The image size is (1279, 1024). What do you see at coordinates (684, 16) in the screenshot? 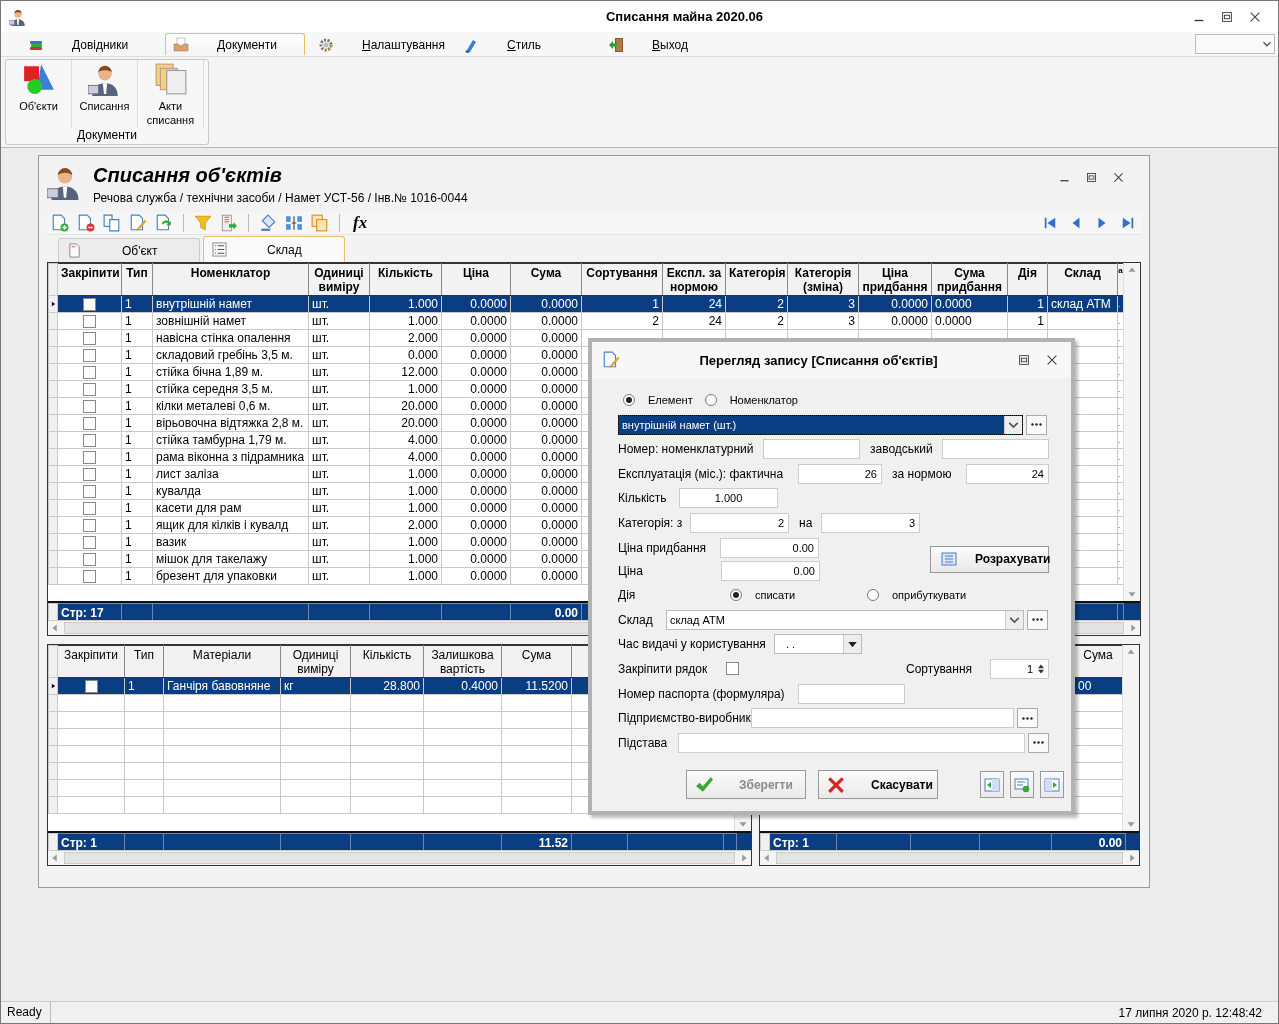
I see `window-title: Списання майна 2020.06` at bounding box center [684, 16].